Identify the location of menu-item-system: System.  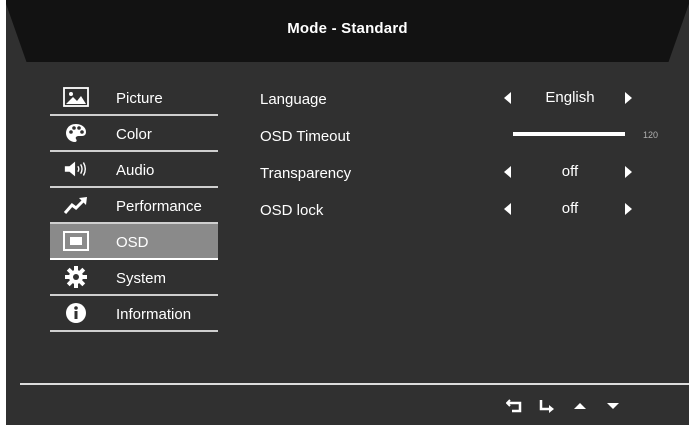
(134, 278).